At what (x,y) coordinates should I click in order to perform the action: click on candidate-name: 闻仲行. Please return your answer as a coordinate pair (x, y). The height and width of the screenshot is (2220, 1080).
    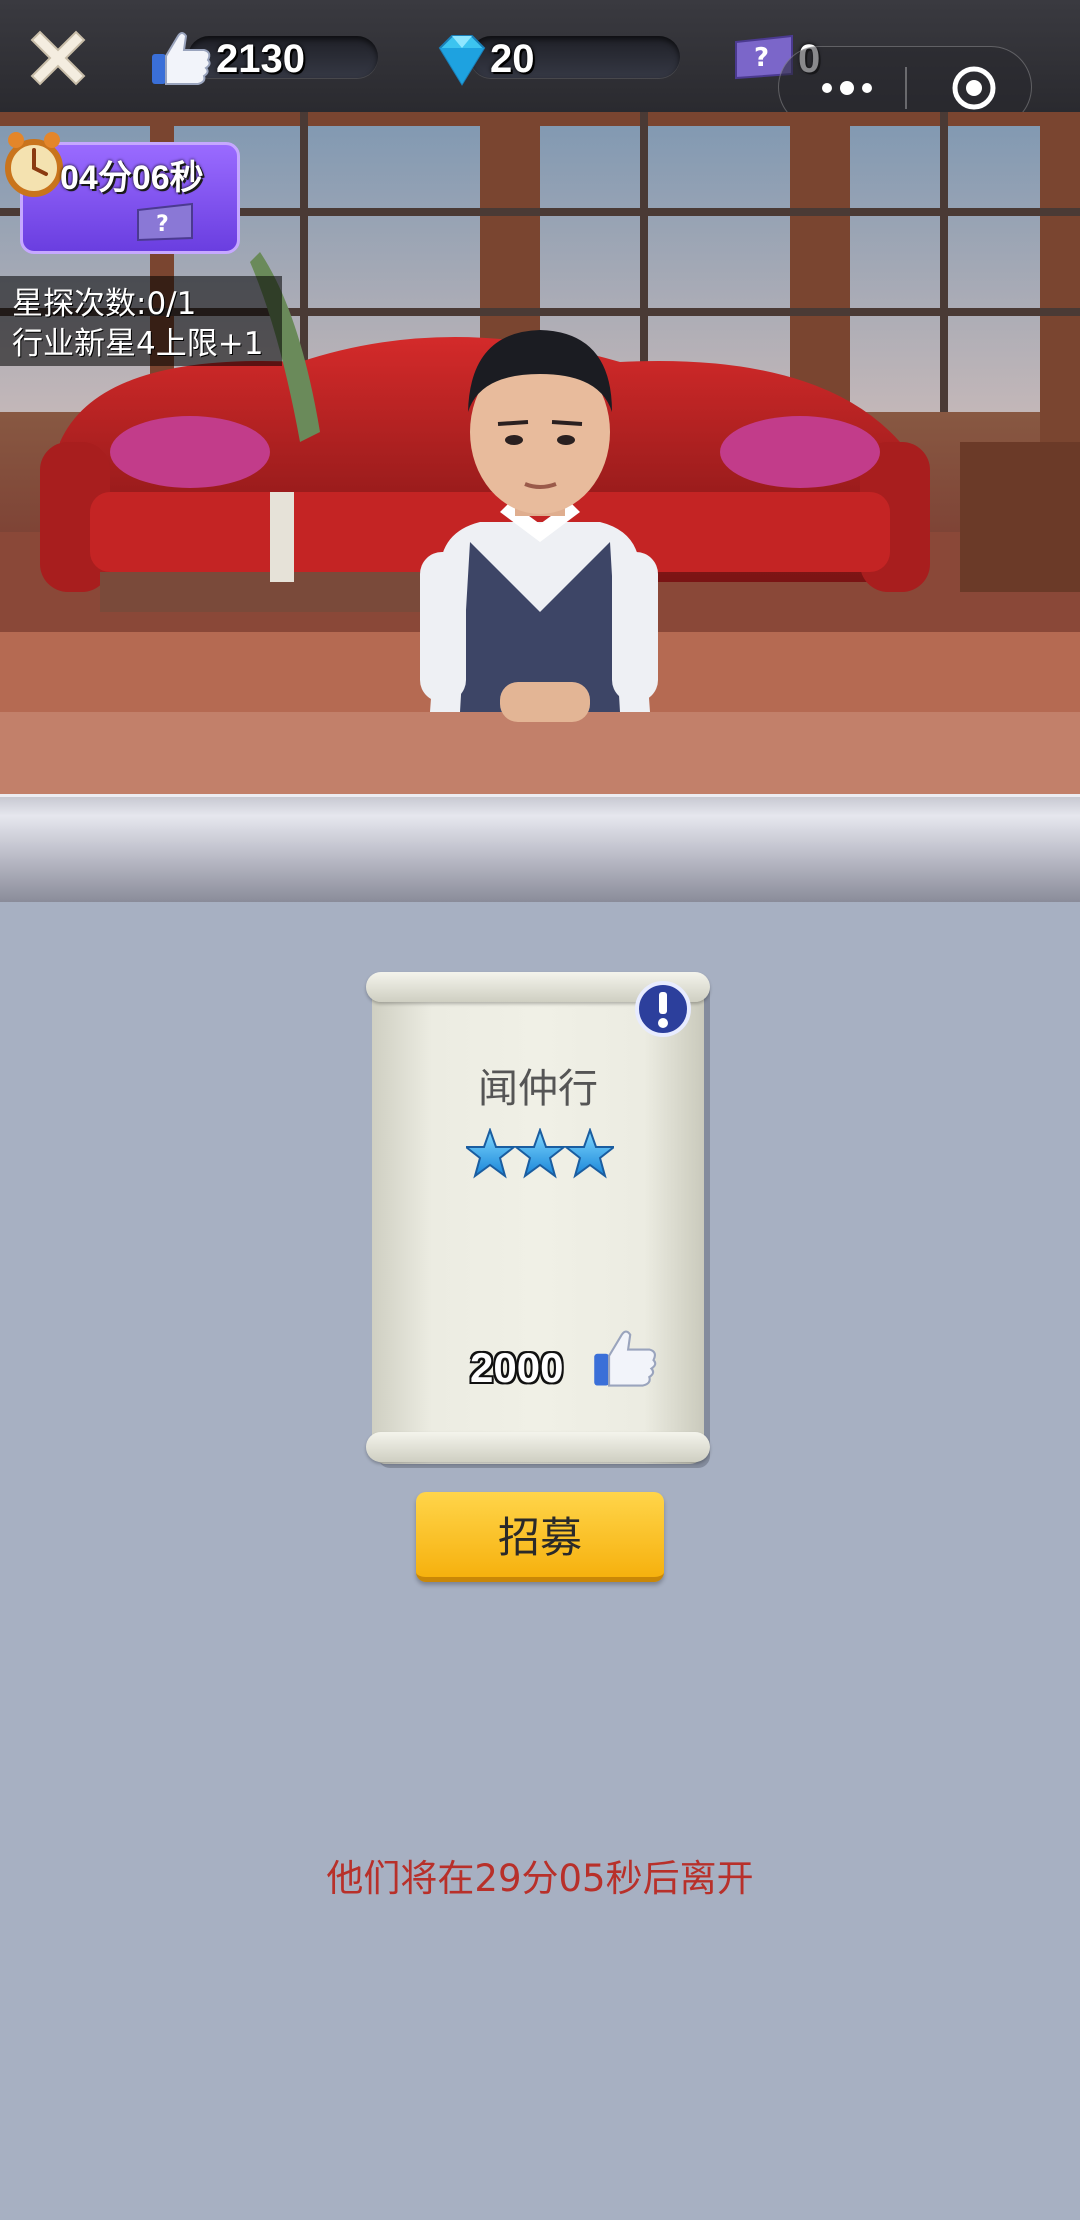
    Looking at the image, I should click on (538, 1089).